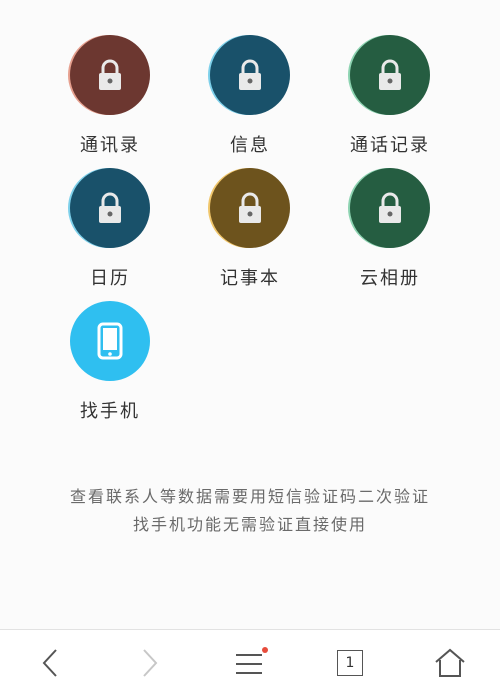 This screenshot has width=500, height=696. What do you see at coordinates (250, 145) in the screenshot?
I see `app-label: 信息` at bounding box center [250, 145].